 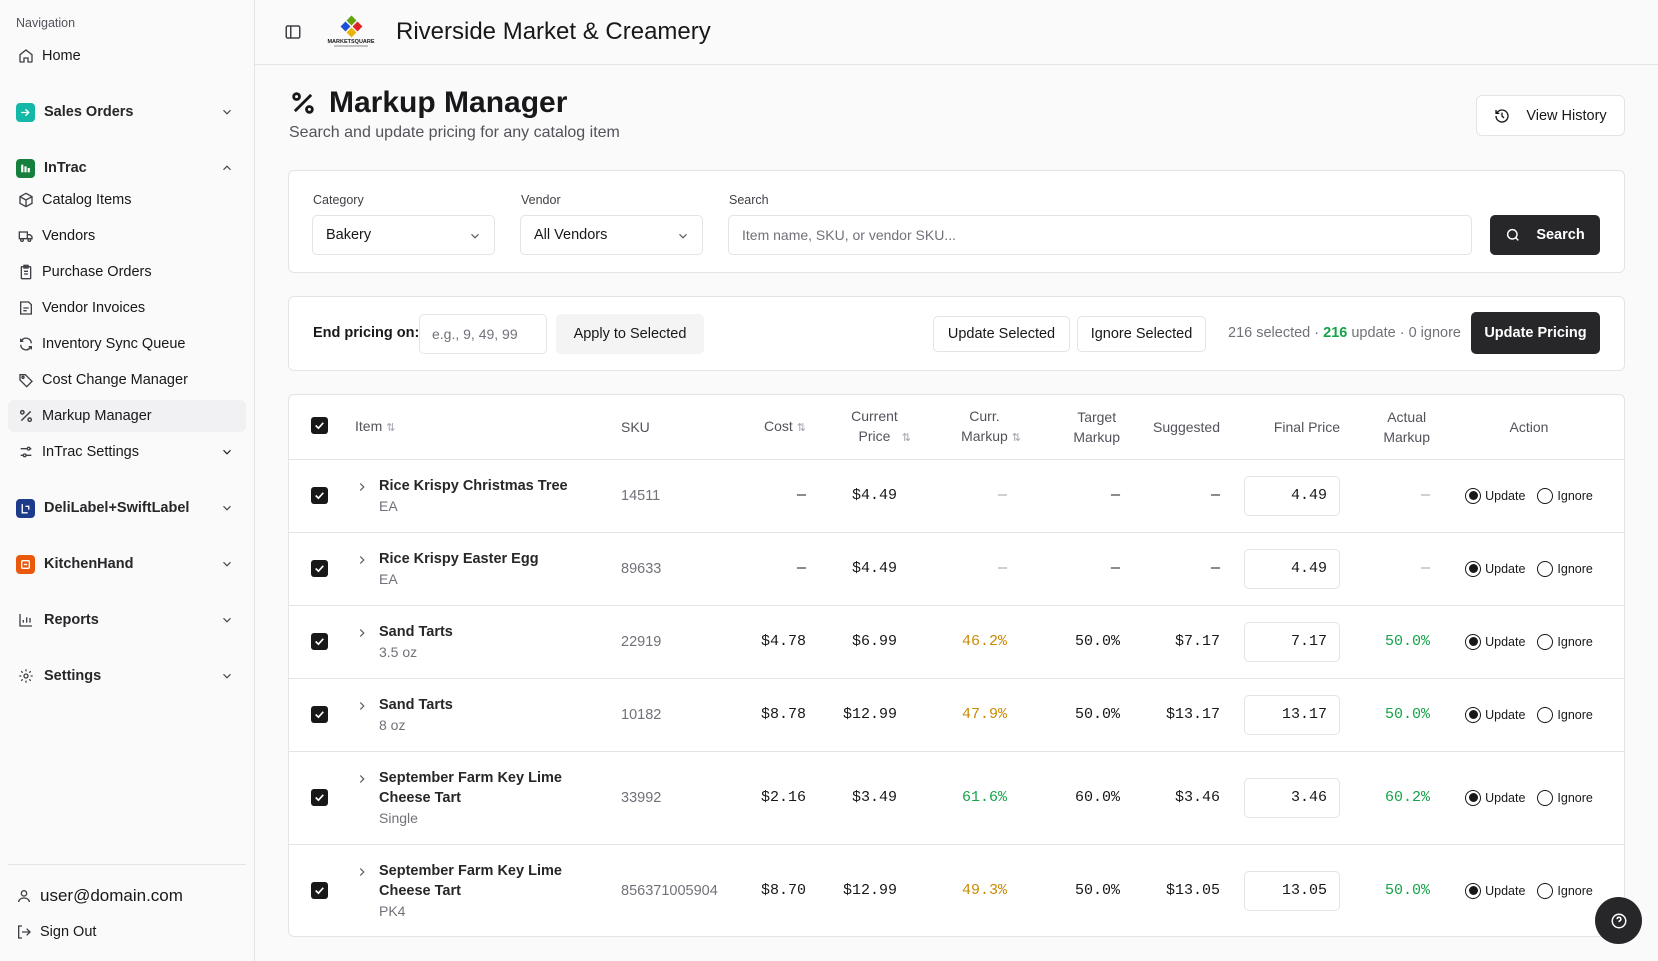 What do you see at coordinates (319, 425) in the screenshot?
I see `select-all-checkbox` at bounding box center [319, 425].